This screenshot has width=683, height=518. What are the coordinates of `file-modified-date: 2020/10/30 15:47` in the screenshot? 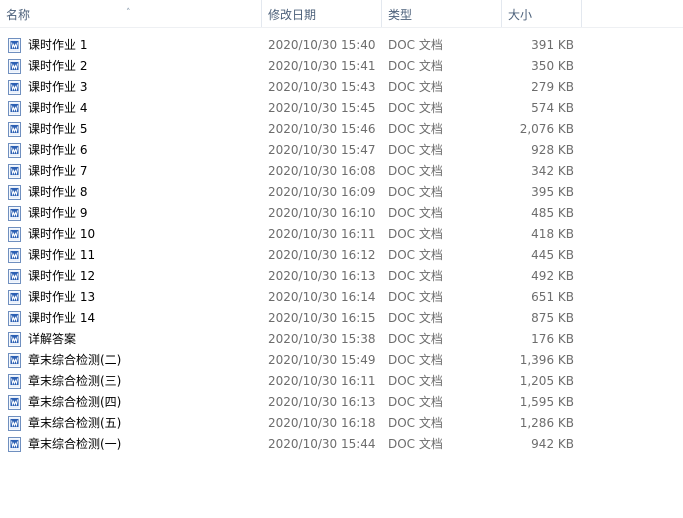 It's located at (322, 150).